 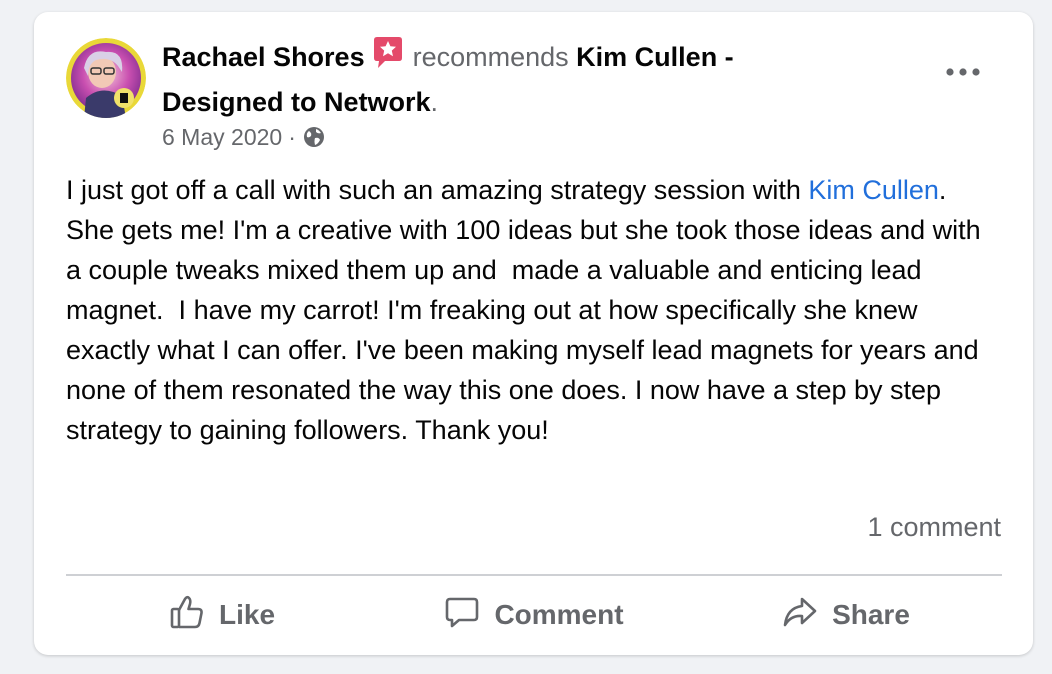 I want to click on post-actions-bar: Like Comment Share, so click(x=534, y=615).